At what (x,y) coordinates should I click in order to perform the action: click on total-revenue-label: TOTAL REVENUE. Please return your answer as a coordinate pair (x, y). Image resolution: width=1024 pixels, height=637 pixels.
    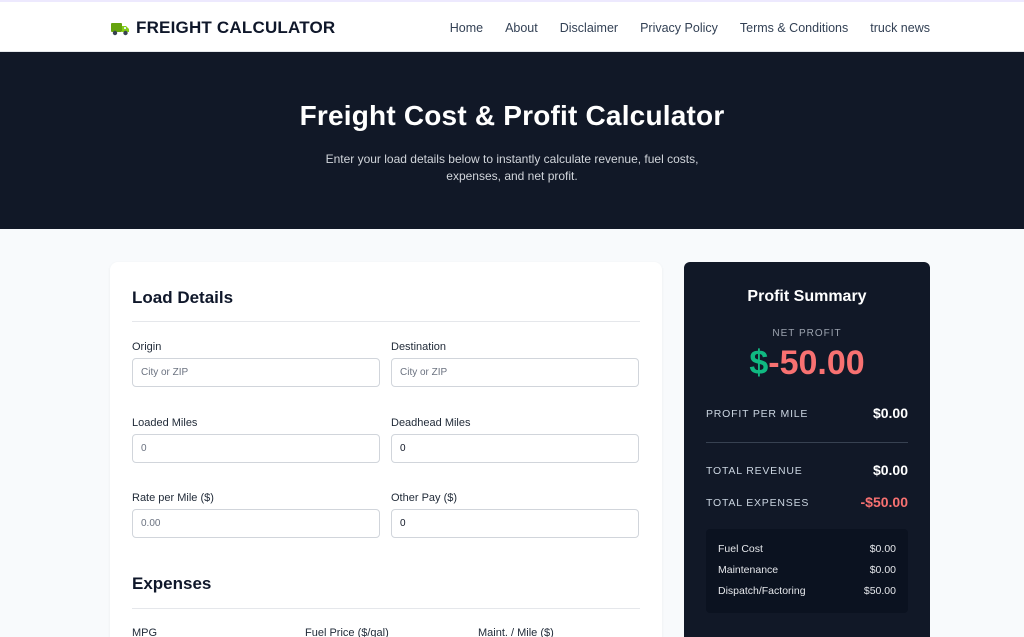
    Looking at the image, I should click on (754, 471).